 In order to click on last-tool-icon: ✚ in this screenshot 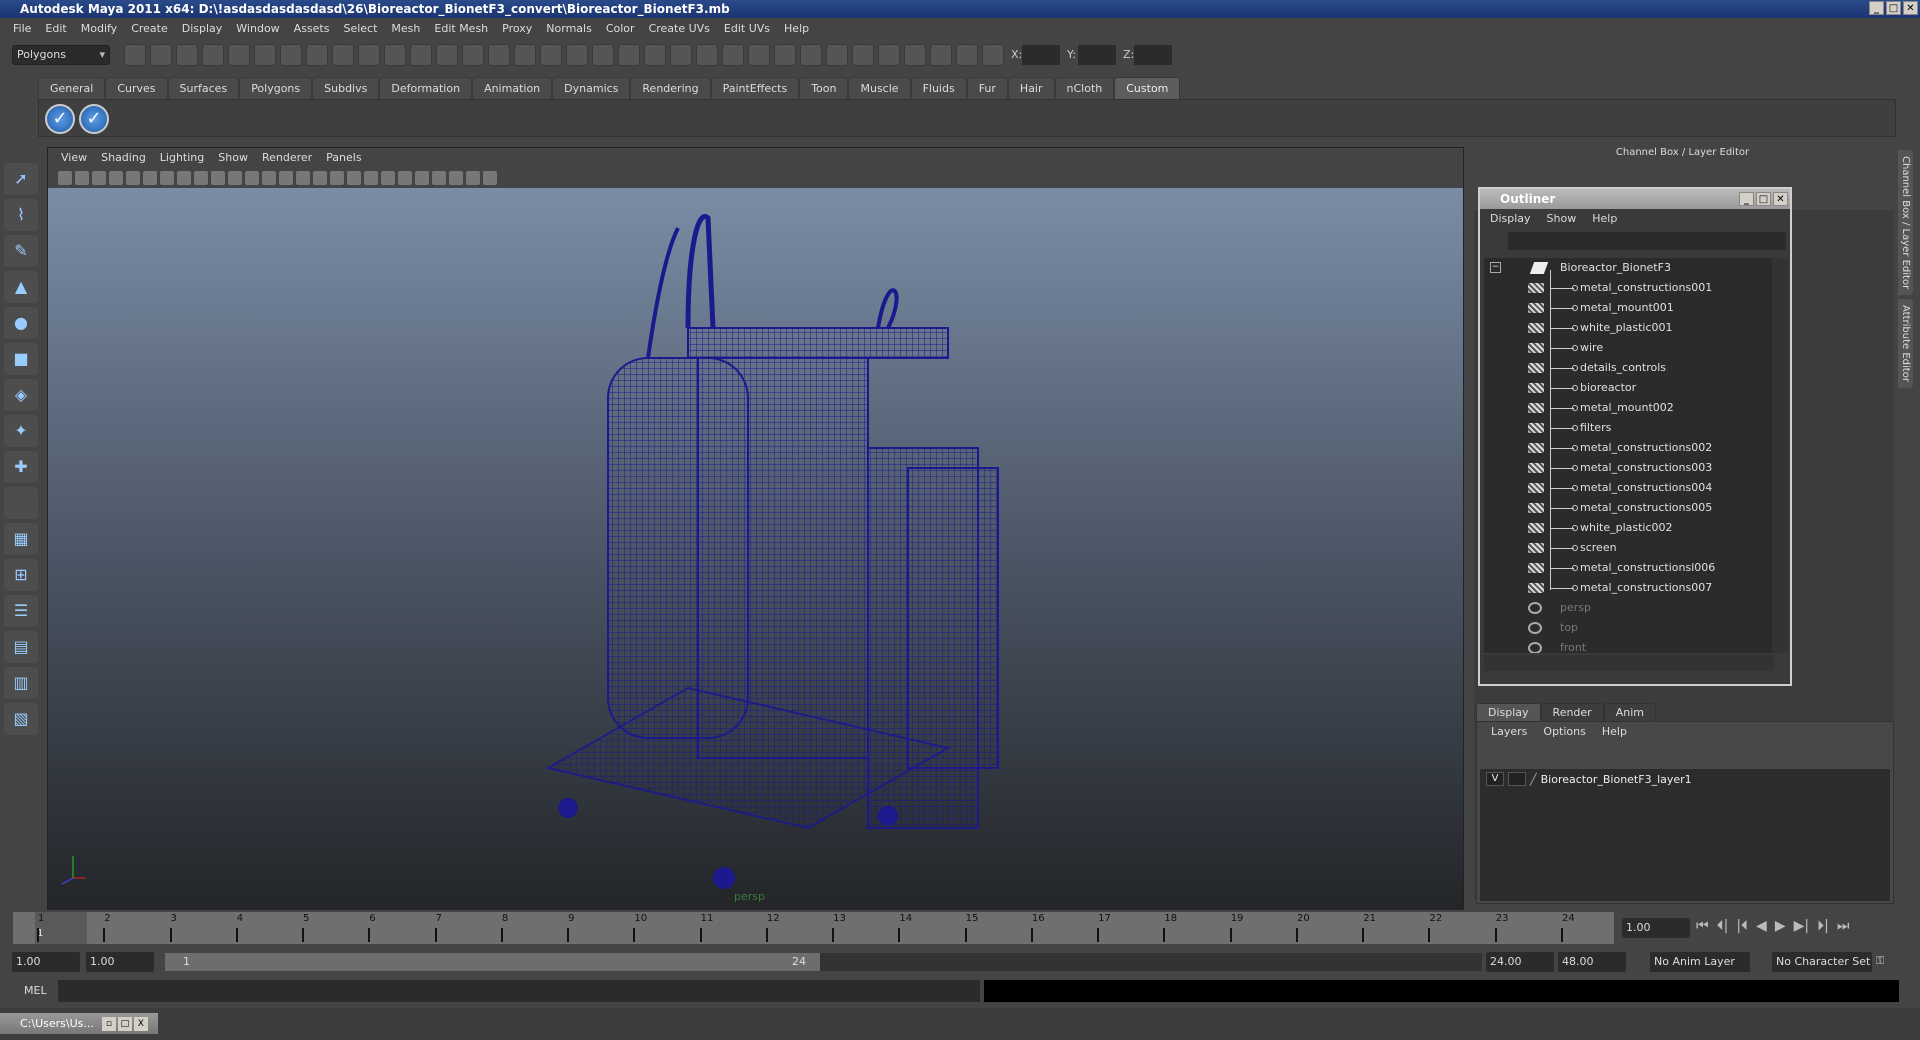, I will do `click(21, 467)`.